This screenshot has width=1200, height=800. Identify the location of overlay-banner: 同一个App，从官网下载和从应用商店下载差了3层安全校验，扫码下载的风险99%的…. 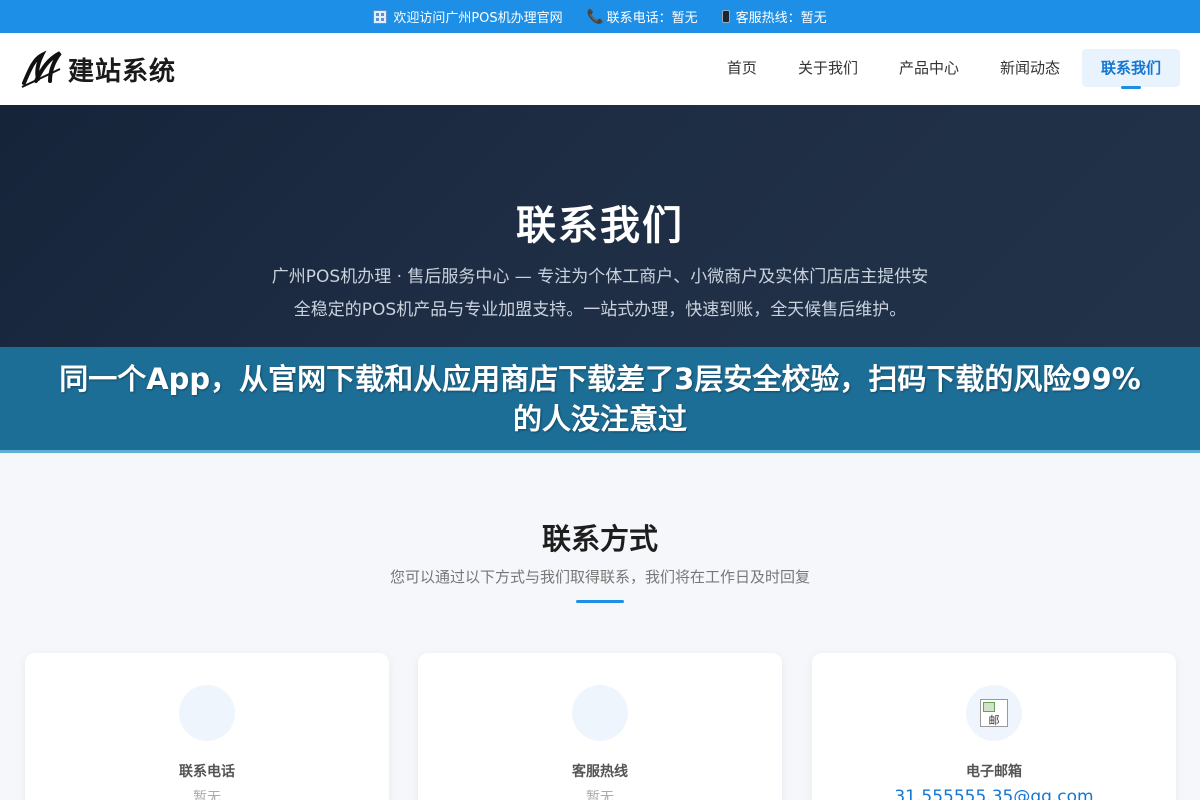
(600, 400).